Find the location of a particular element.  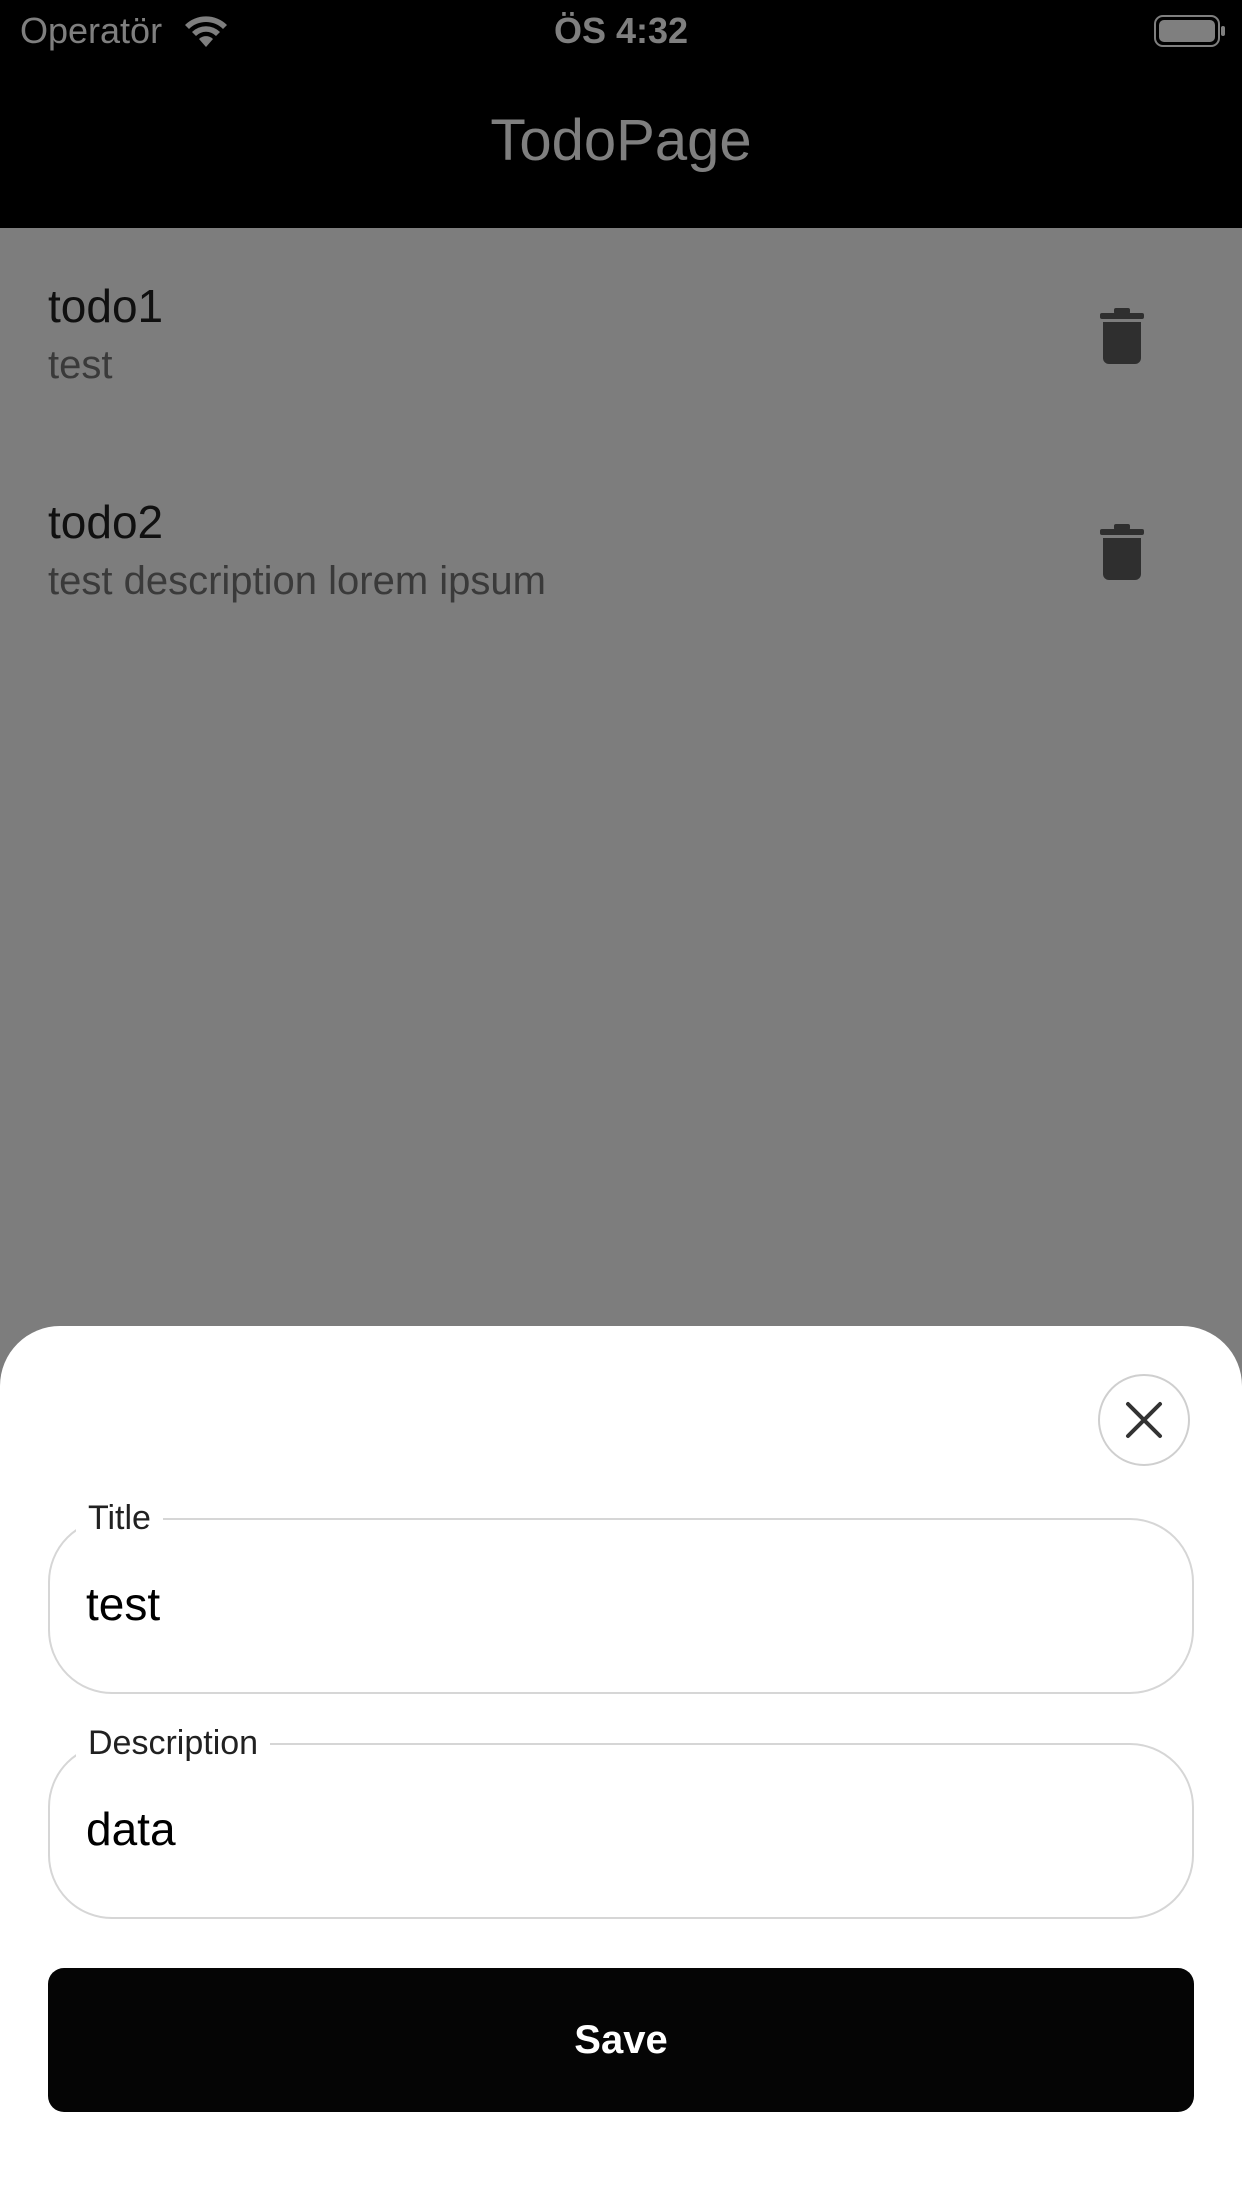

title-field-value: test is located at coordinates (123, 1604).